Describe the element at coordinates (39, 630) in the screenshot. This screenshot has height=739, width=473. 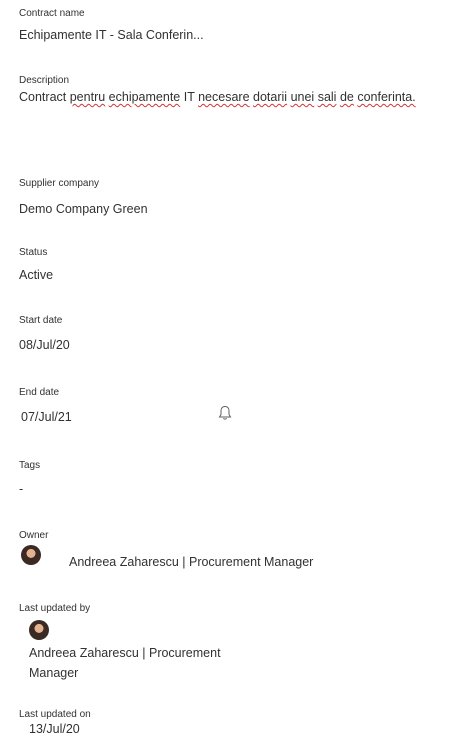
I see `last-updated-by-avatar` at that location.